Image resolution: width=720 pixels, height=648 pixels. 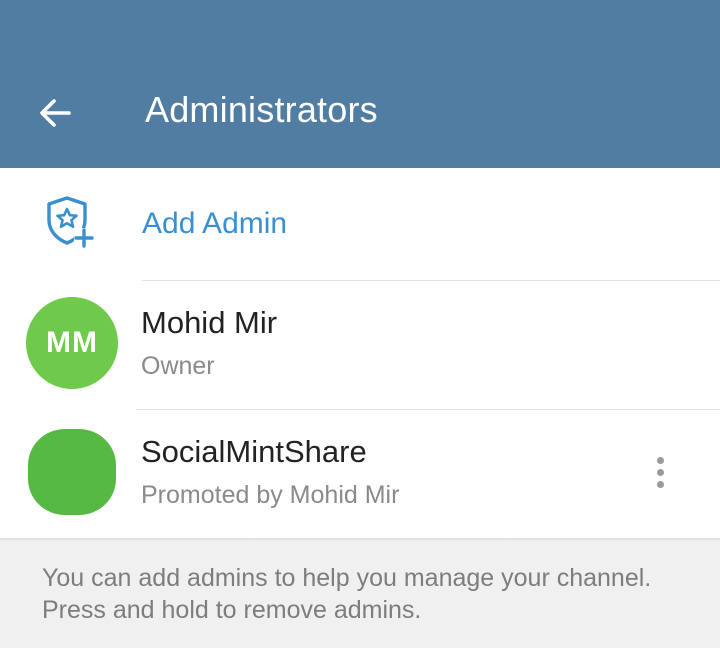 What do you see at coordinates (261, 109) in the screenshot?
I see `page-title: Administrators` at bounding box center [261, 109].